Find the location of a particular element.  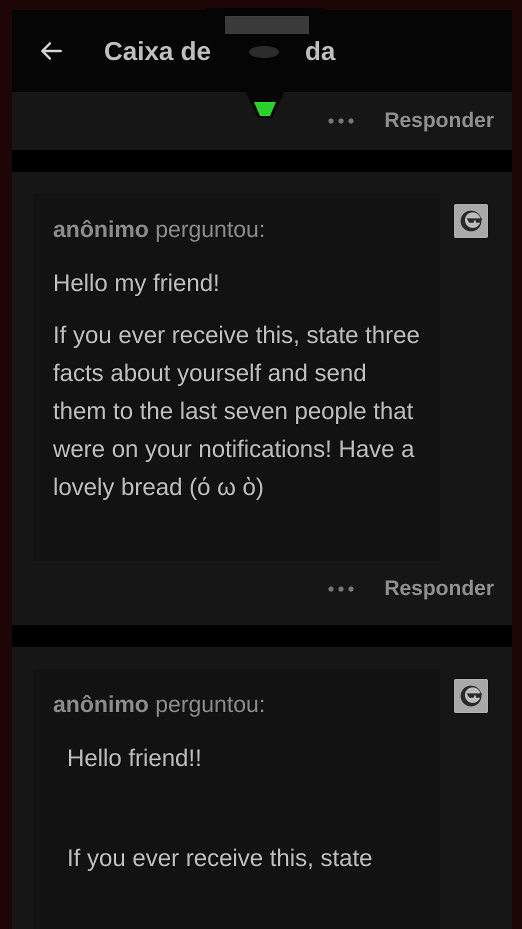

screen-title: da is located at coordinates (320, 51).